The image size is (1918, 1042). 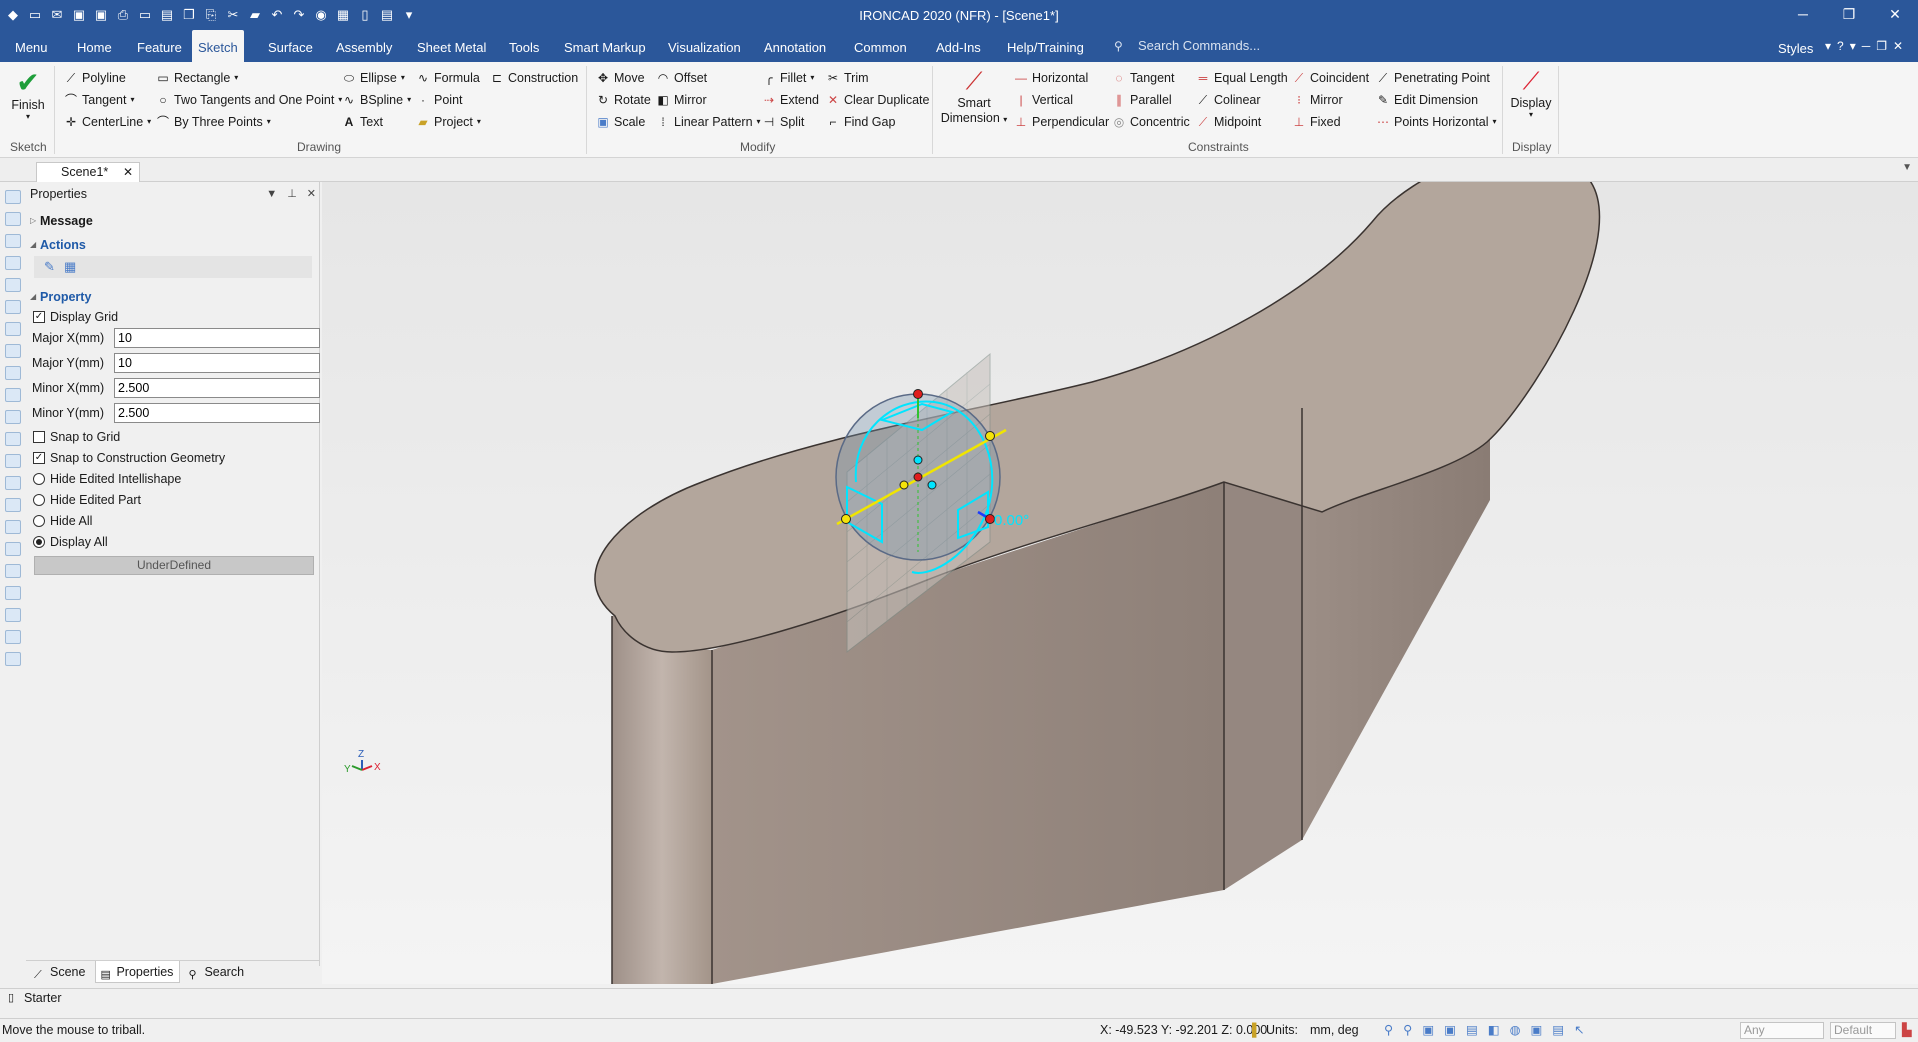 I want to click on display-mode-icon: ▣, so click(x=1536, y=1030).